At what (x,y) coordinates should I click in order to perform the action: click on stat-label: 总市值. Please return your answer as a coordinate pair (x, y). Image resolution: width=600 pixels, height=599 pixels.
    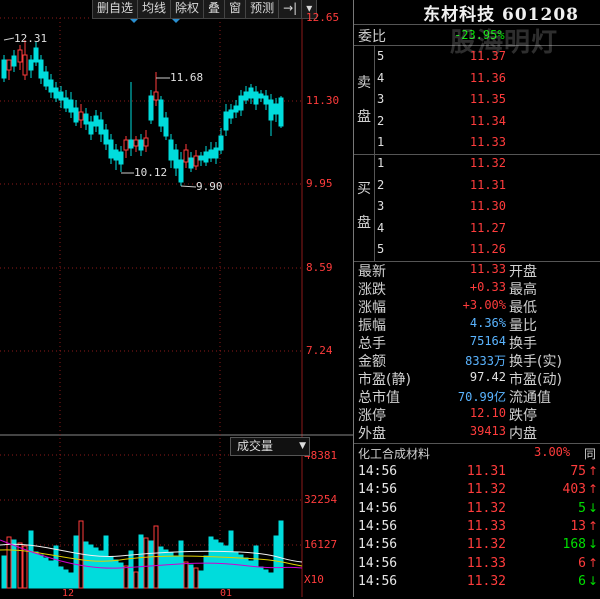
    Looking at the image, I should click on (379, 398).